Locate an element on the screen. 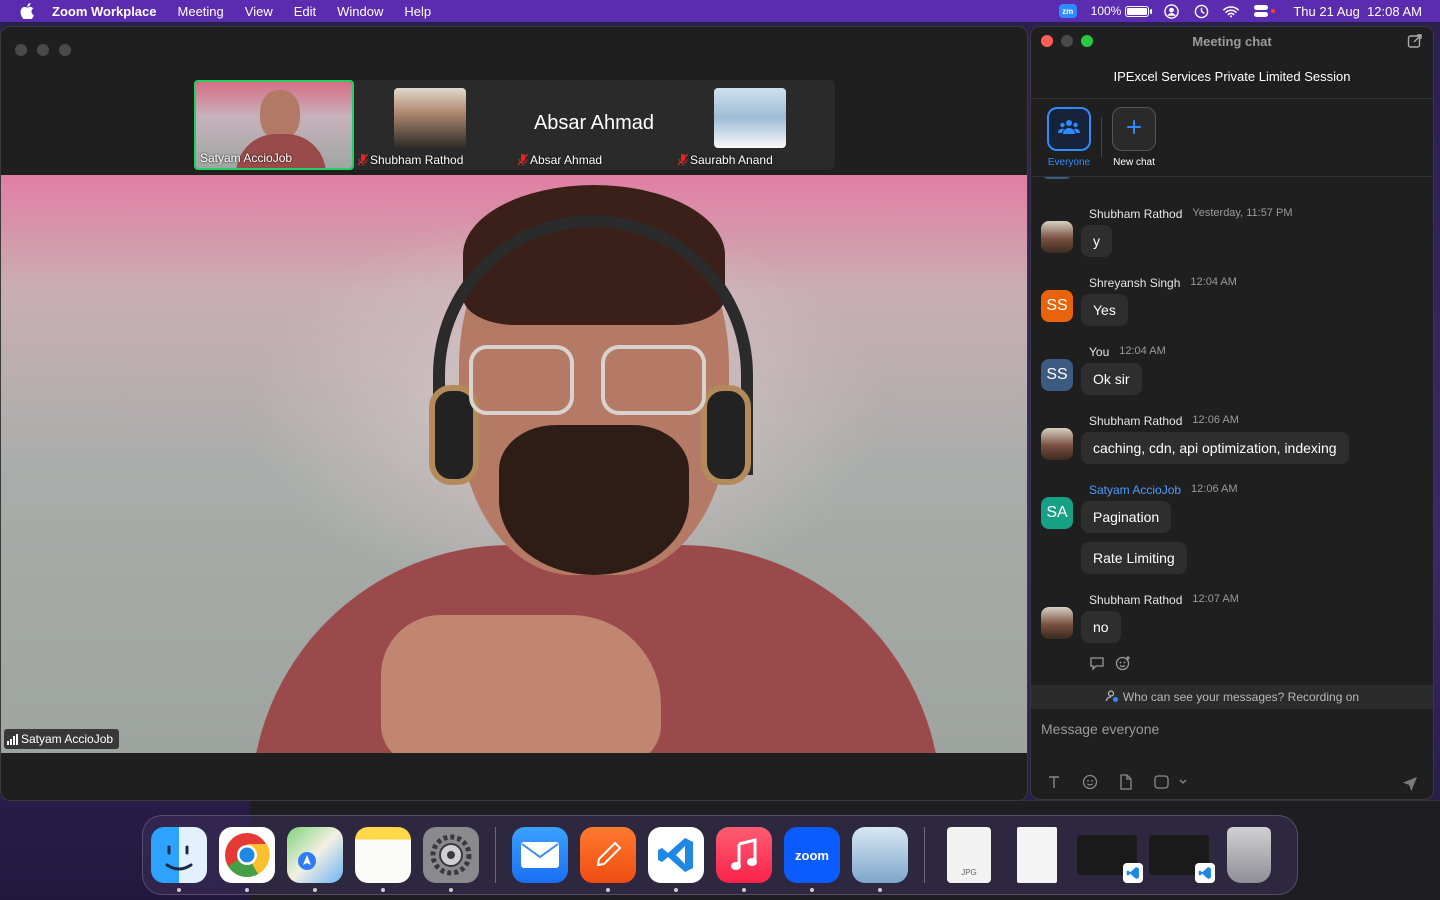 Image resolution: width=1440 pixels, height=900 pixels. participant-thumbnail-absar: Absar Ahmad Absar Ahmad is located at coordinates (594, 125).